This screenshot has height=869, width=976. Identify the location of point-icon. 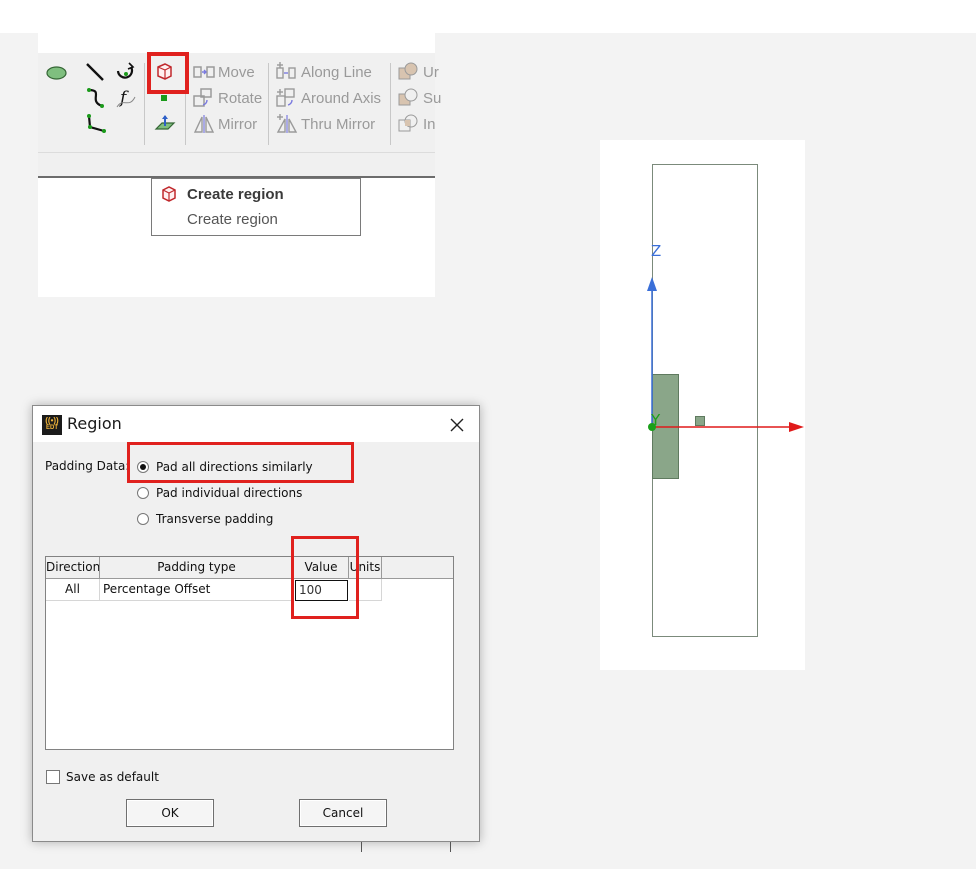
(164, 98).